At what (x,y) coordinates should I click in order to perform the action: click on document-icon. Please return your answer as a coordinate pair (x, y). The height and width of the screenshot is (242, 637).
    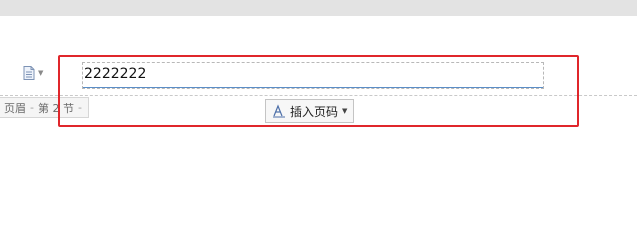
    Looking at the image, I should click on (29, 73).